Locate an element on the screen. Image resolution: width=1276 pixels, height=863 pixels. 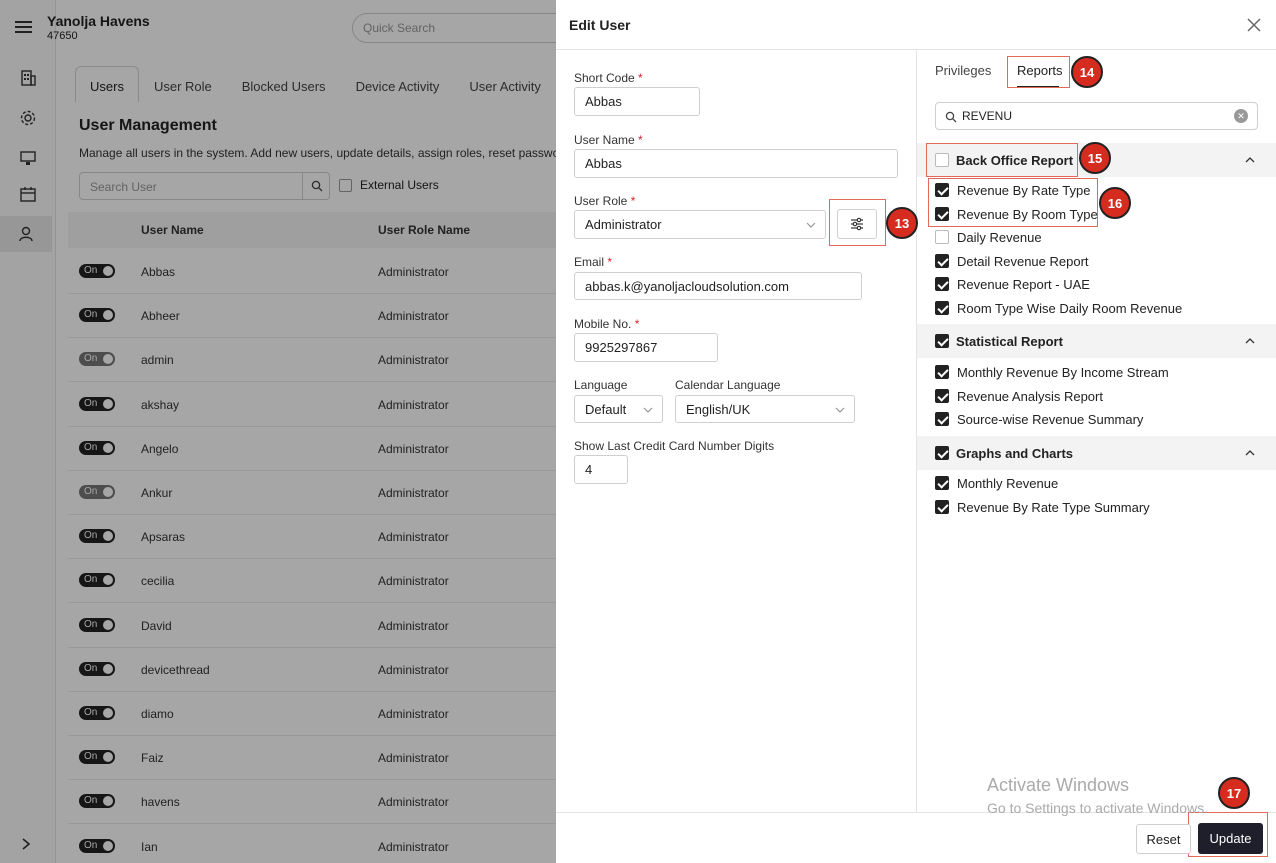
report-label: Daily Revenue is located at coordinates (999, 237).